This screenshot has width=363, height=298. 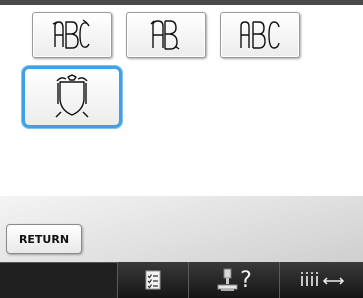 I want to click on monogram-abc-variant-3-icon, so click(x=260, y=35).